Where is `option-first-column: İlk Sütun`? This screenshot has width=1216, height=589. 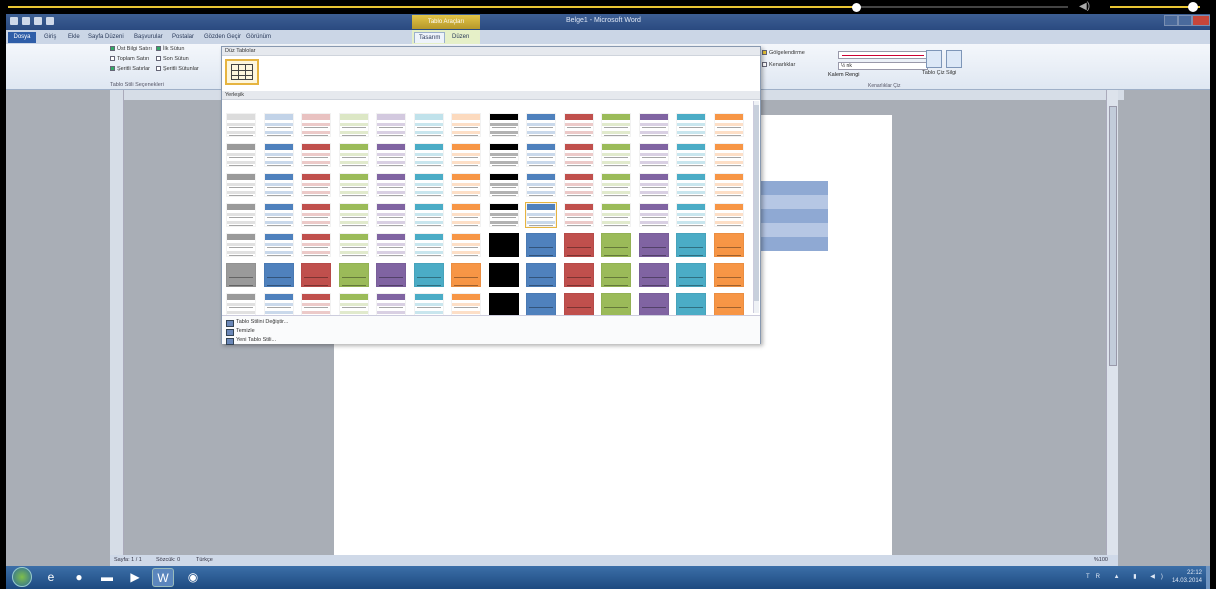 option-first-column: İlk Sütun is located at coordinates (170, 49).